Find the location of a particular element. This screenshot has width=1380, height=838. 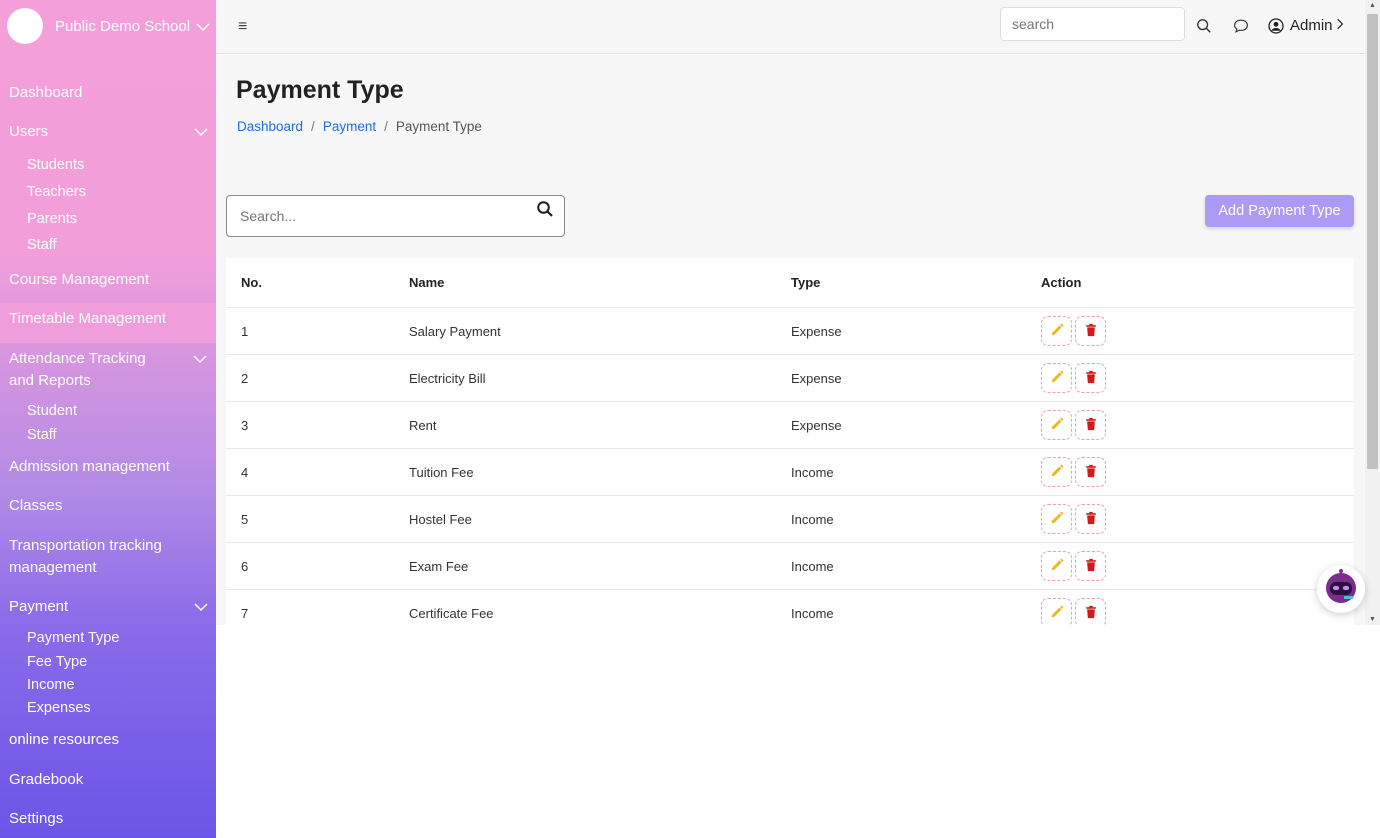

sidebar-item-label: Attendance Tracking and Reports is located at coordinates (77, 369).